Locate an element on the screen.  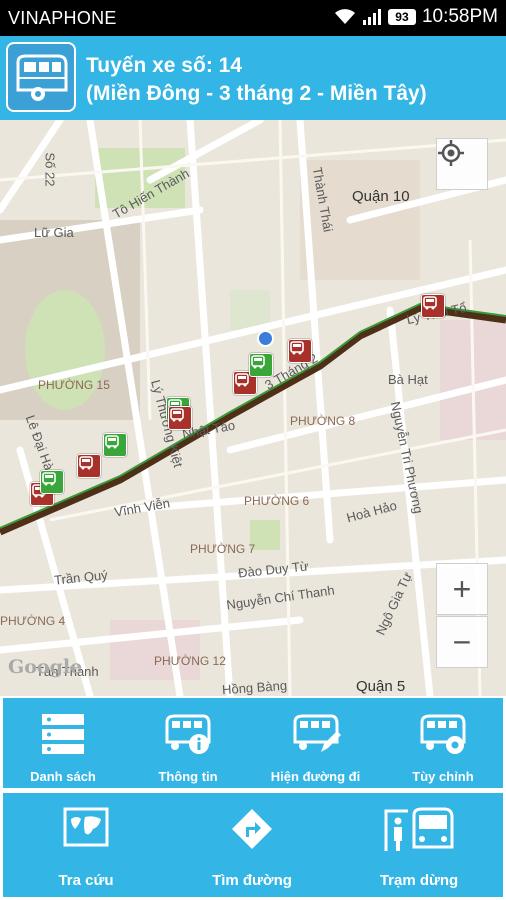
lookup-button: Tra cứu is located at coordinates (86, 845).